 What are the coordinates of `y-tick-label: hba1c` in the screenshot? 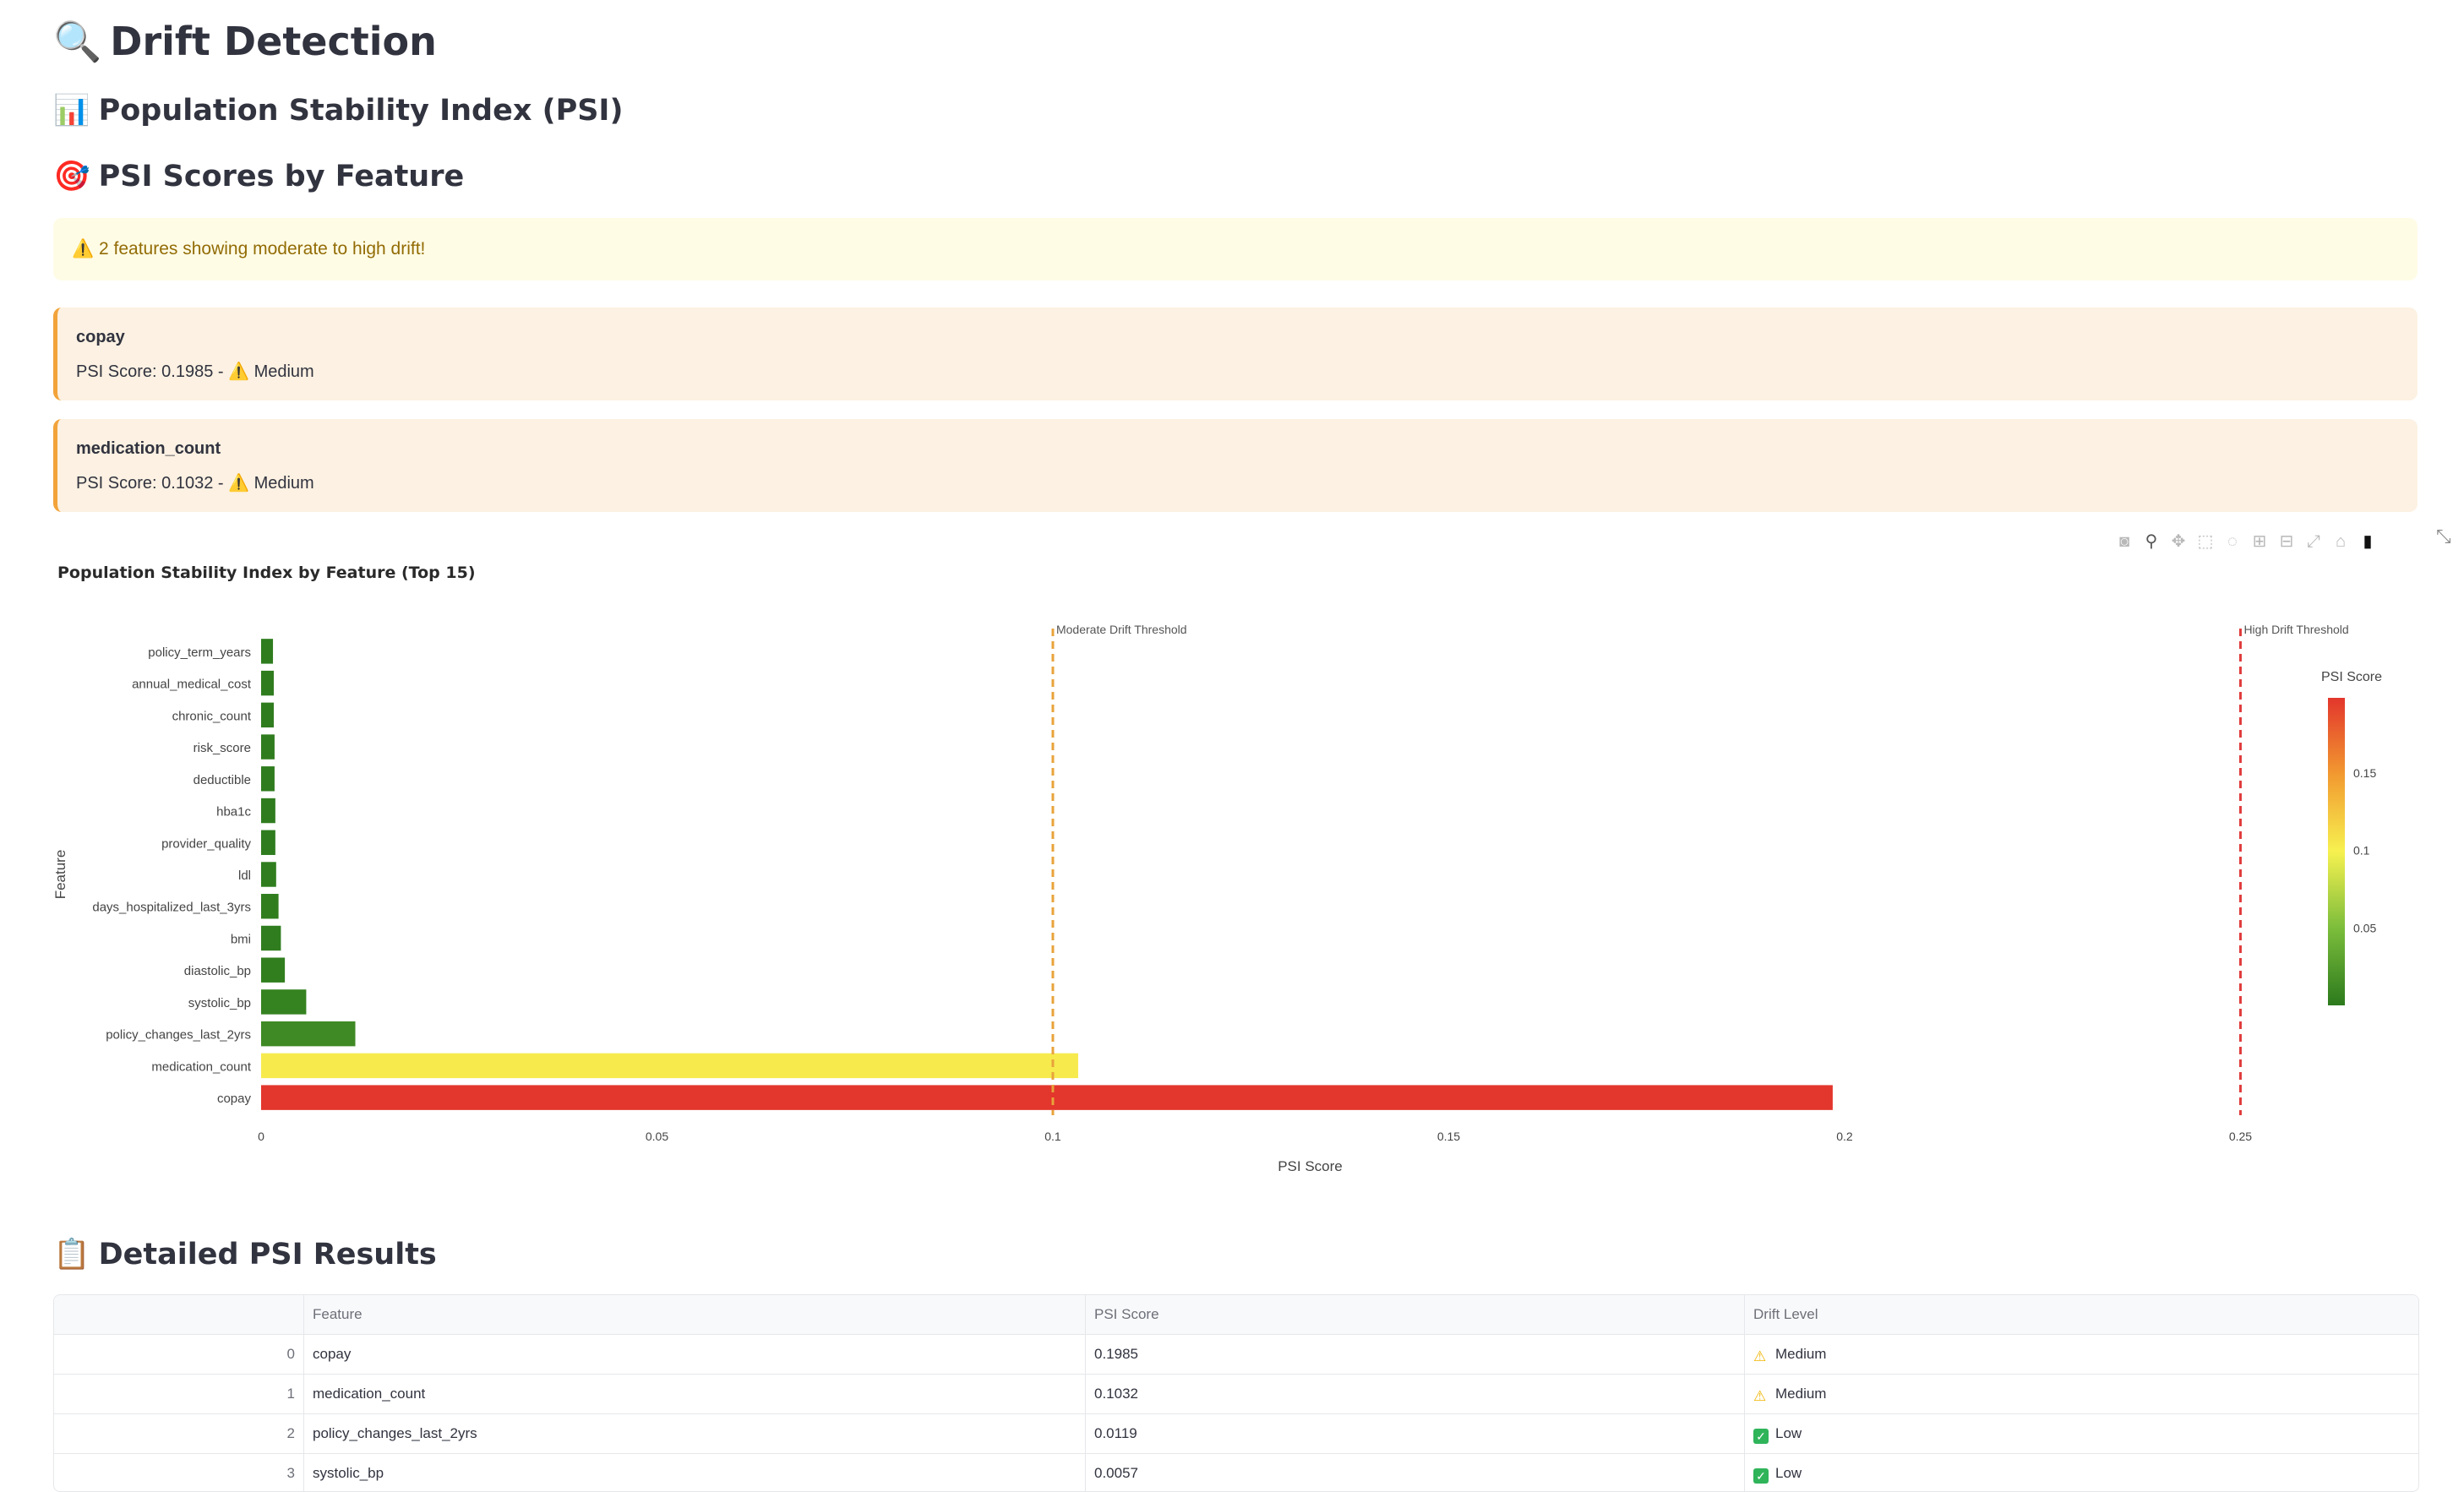 It's located at (233, 812).